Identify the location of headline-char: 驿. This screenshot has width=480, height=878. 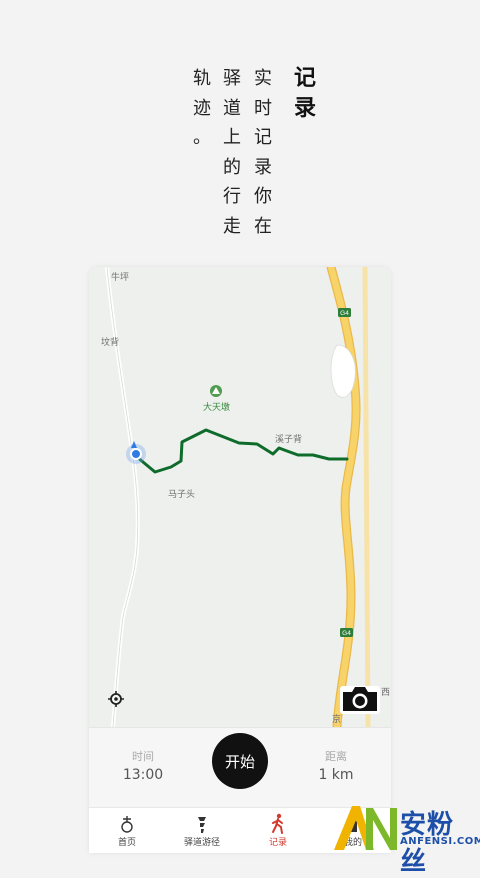
(232, 78).